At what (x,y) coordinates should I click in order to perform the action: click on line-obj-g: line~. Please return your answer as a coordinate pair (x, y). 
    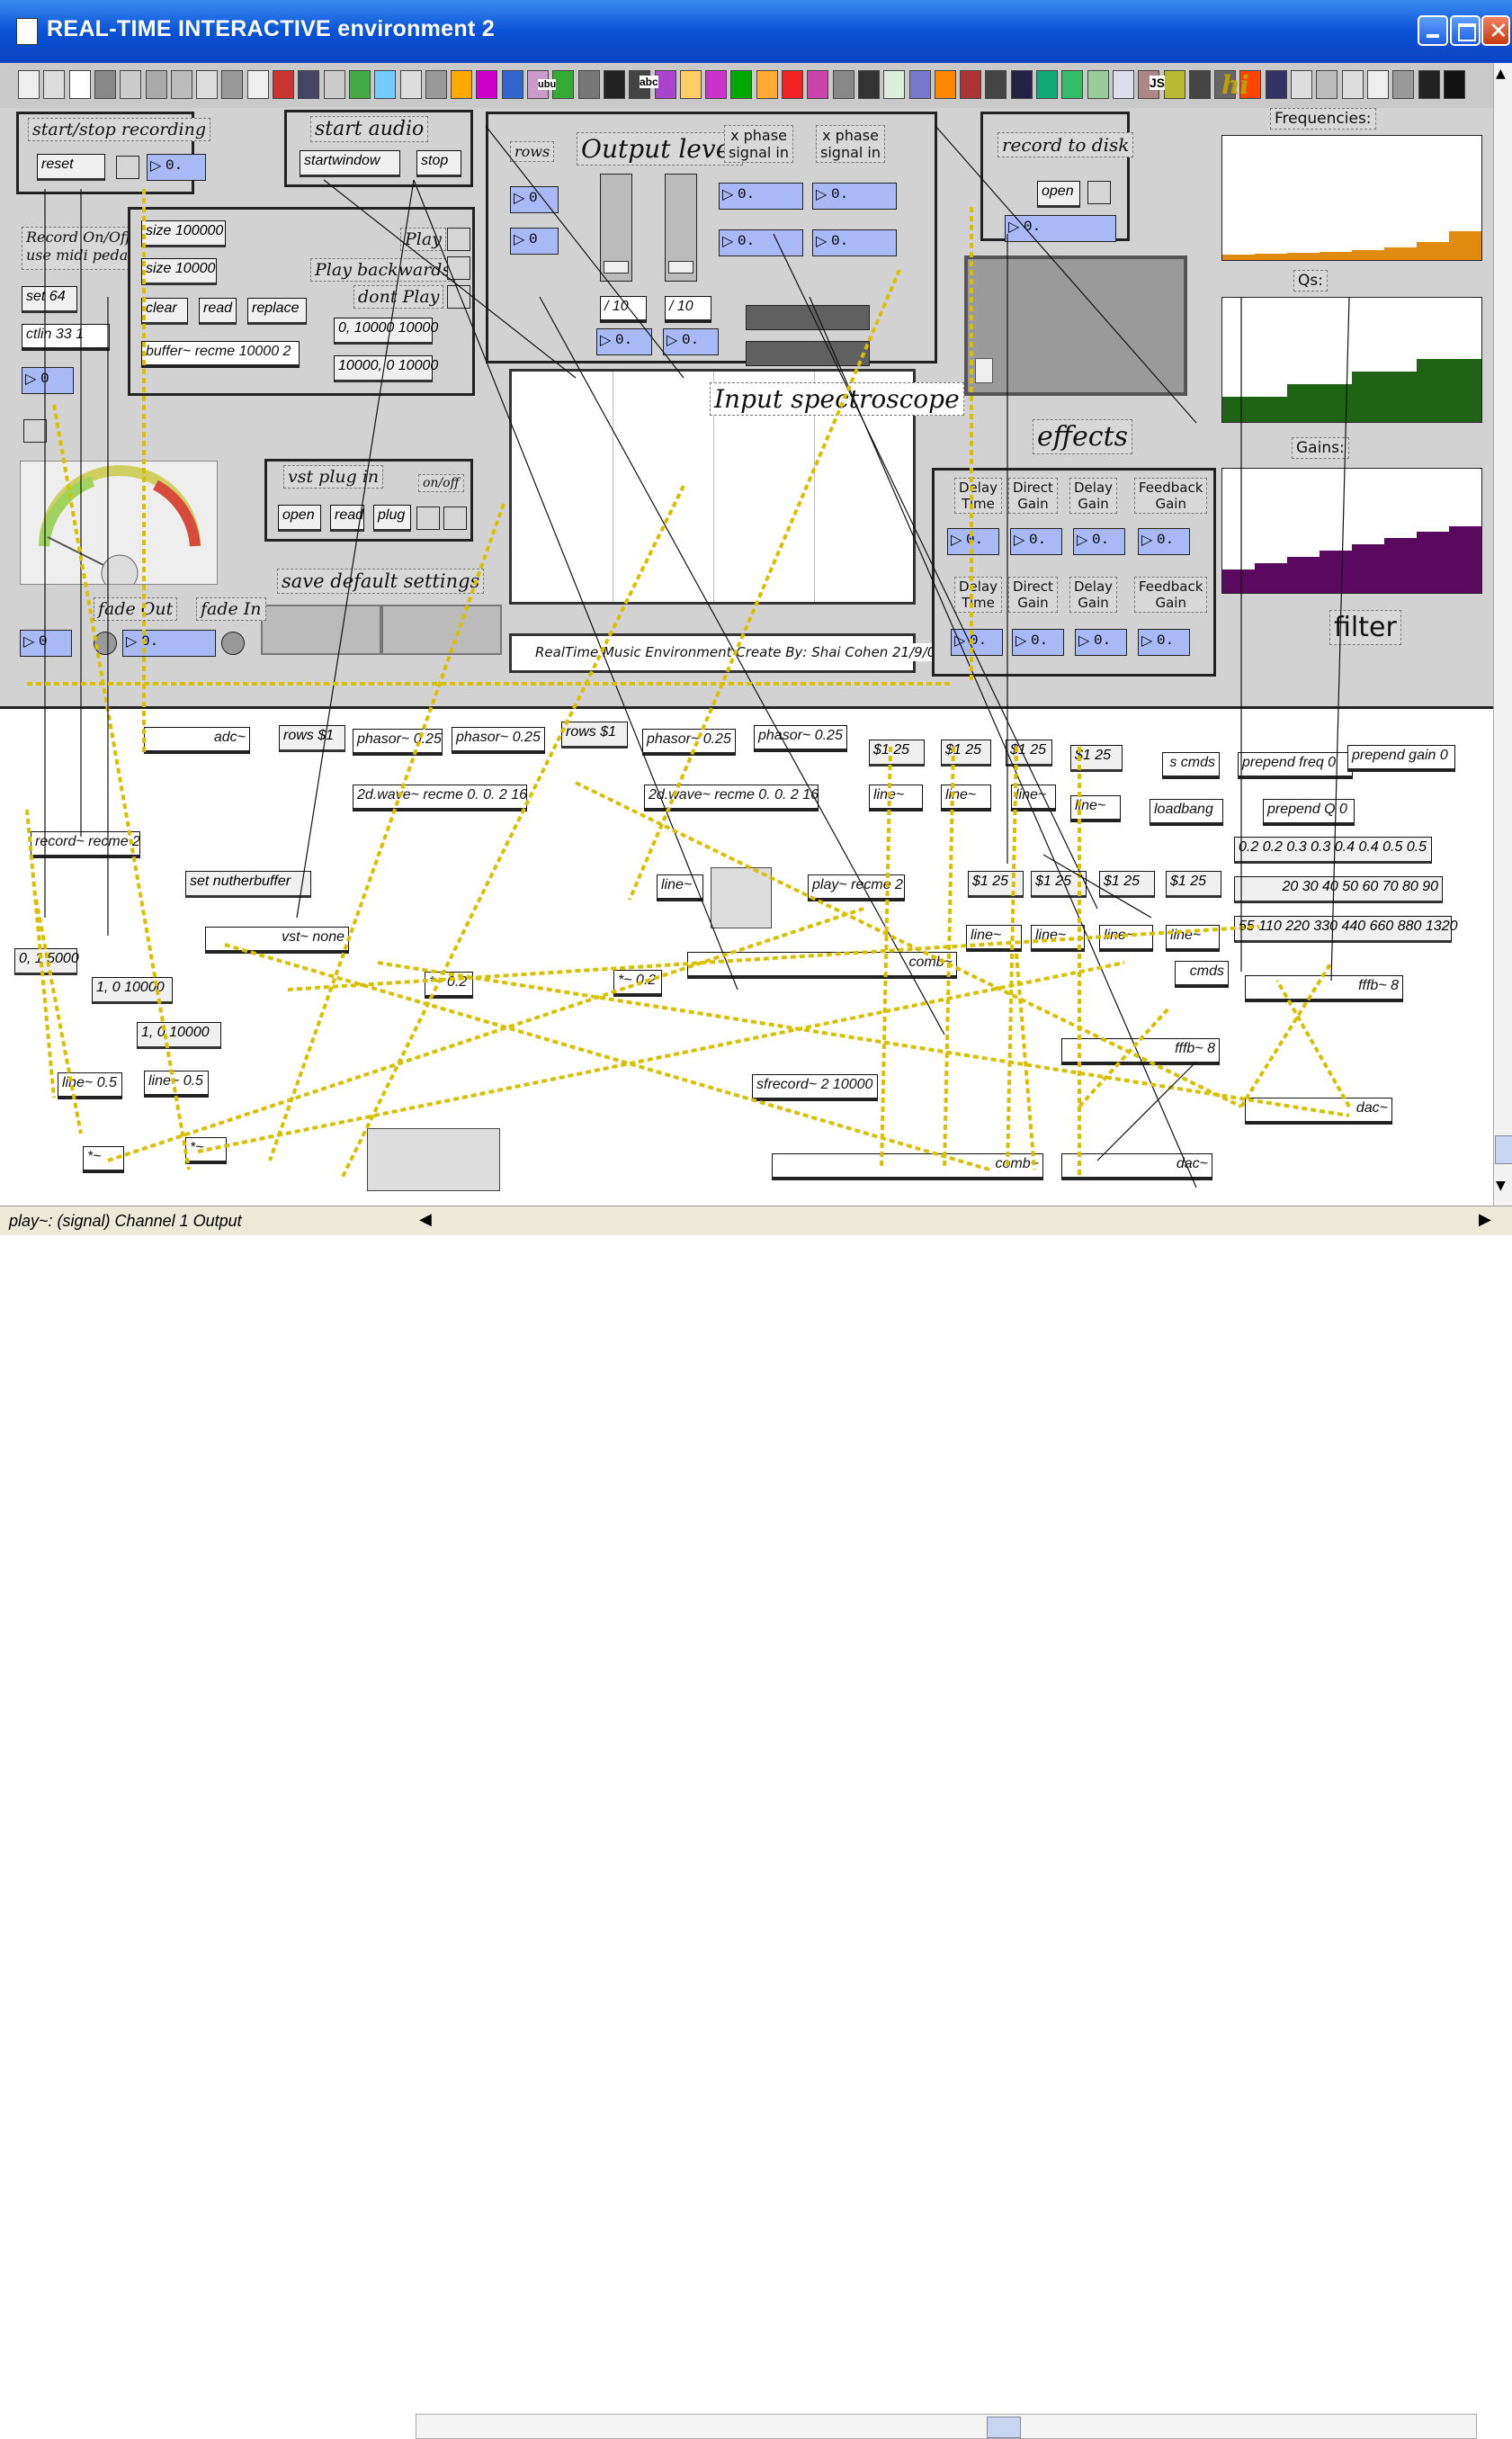
    Looking at the image, I should click on (1126, 939).